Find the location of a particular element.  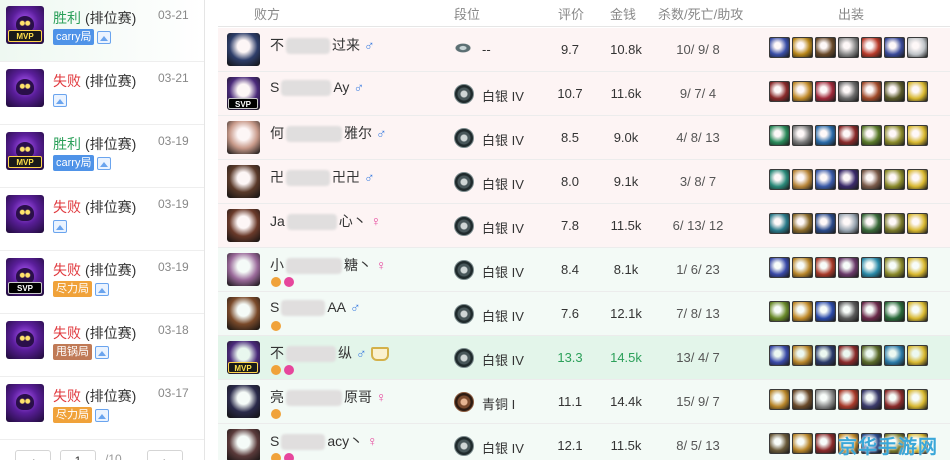

player-name: S Ay ♂ is located at coordinates (317, 88).